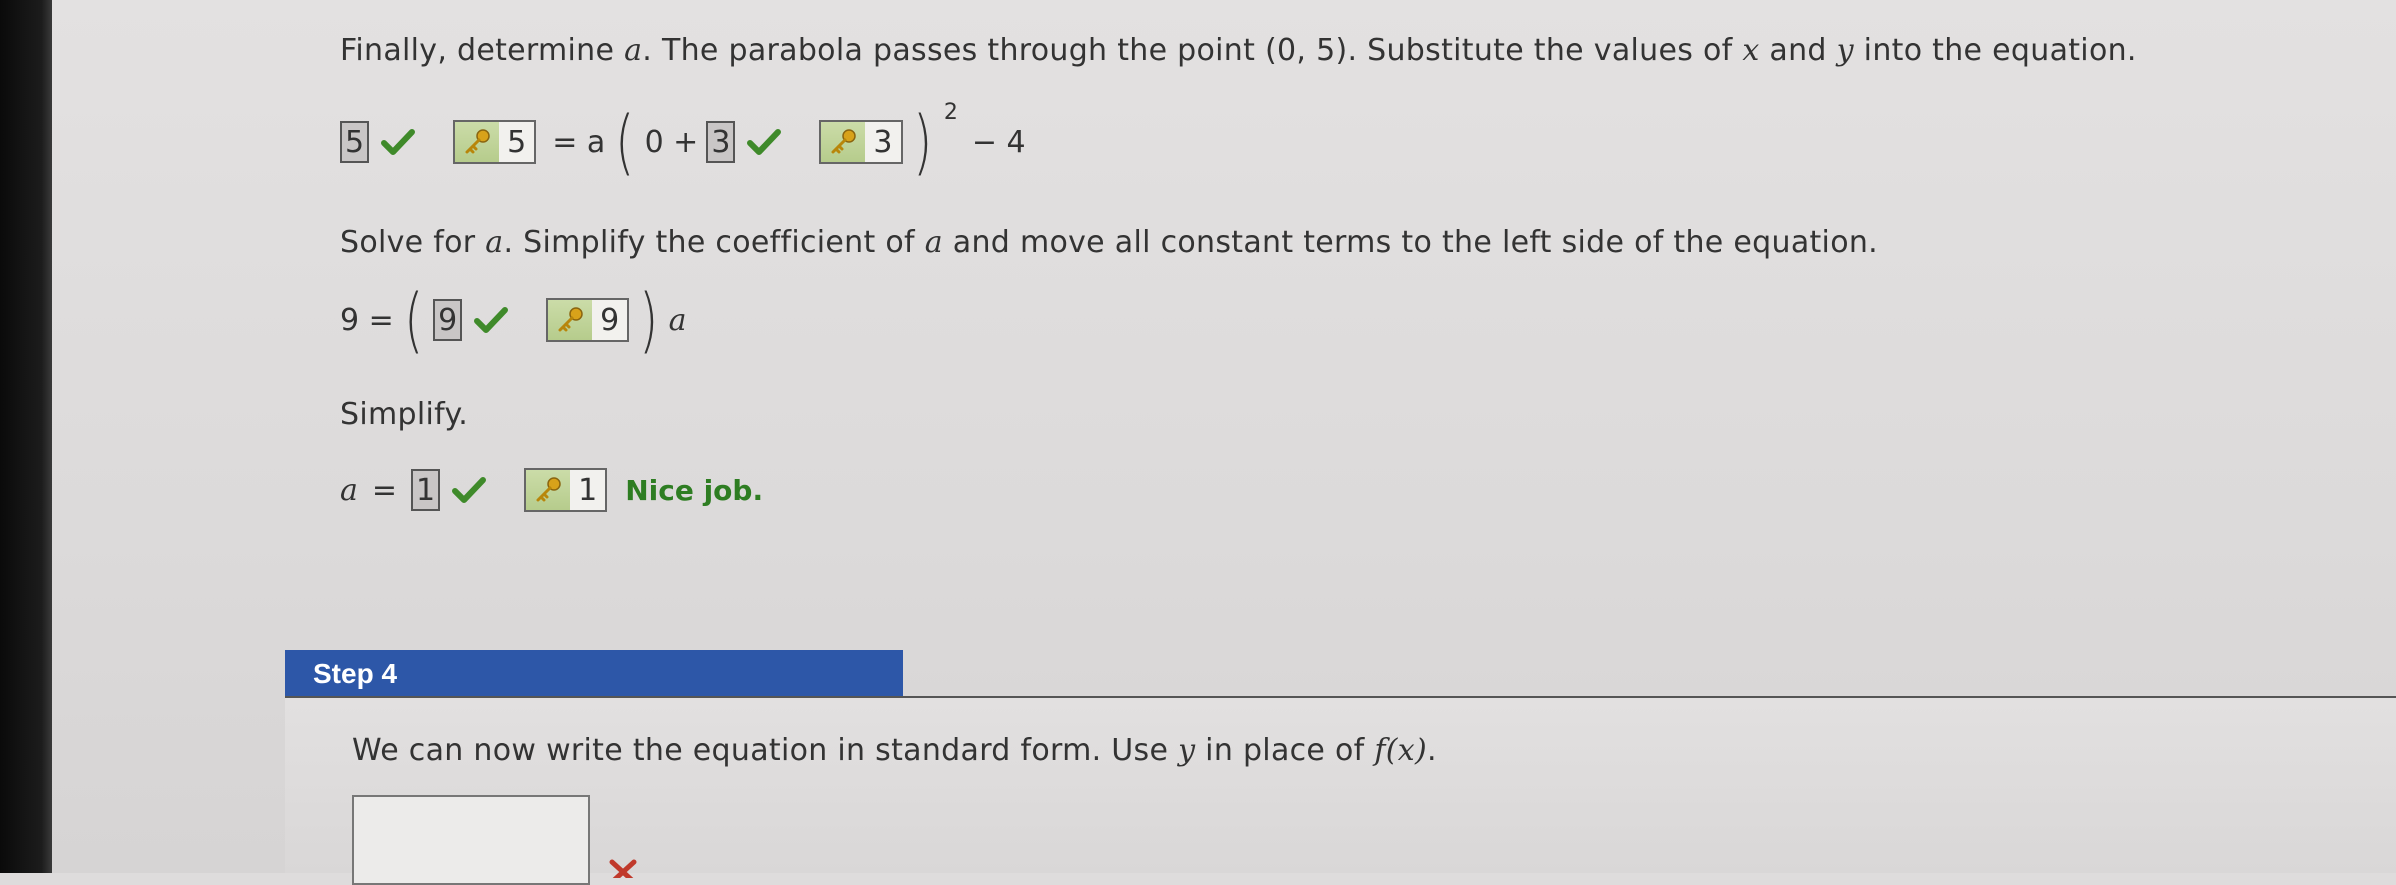 The image size is (2396, 885). I want to click on feedback-nice-job: Nice job., so click(694, 490).